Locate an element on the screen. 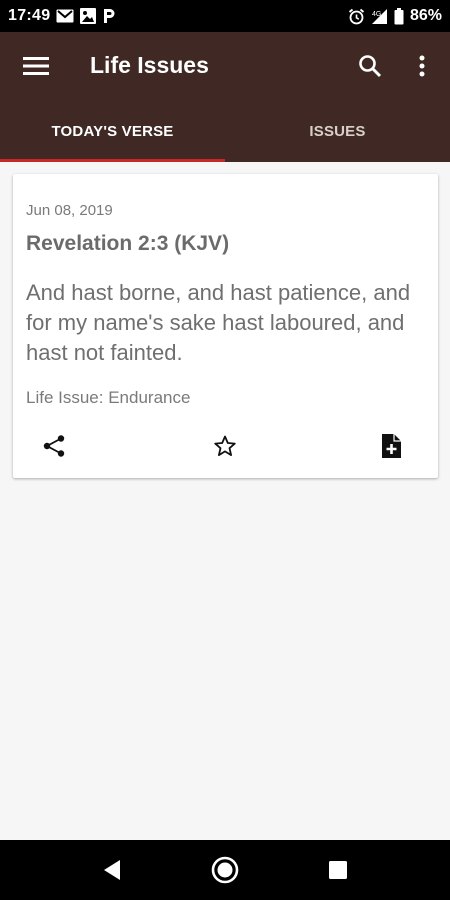  back-icon is located at coordinates (112, 870).